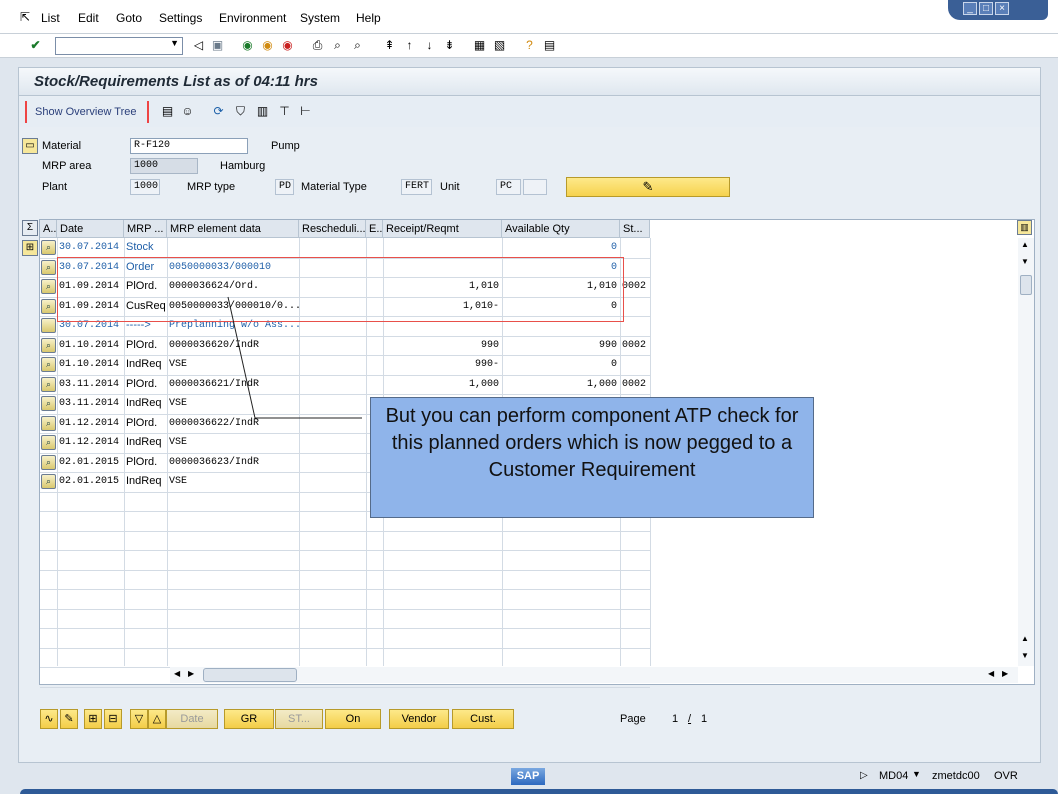 This screenshot has height=794, width=1058. I want to click on menu-list: List, so click(50, 18).